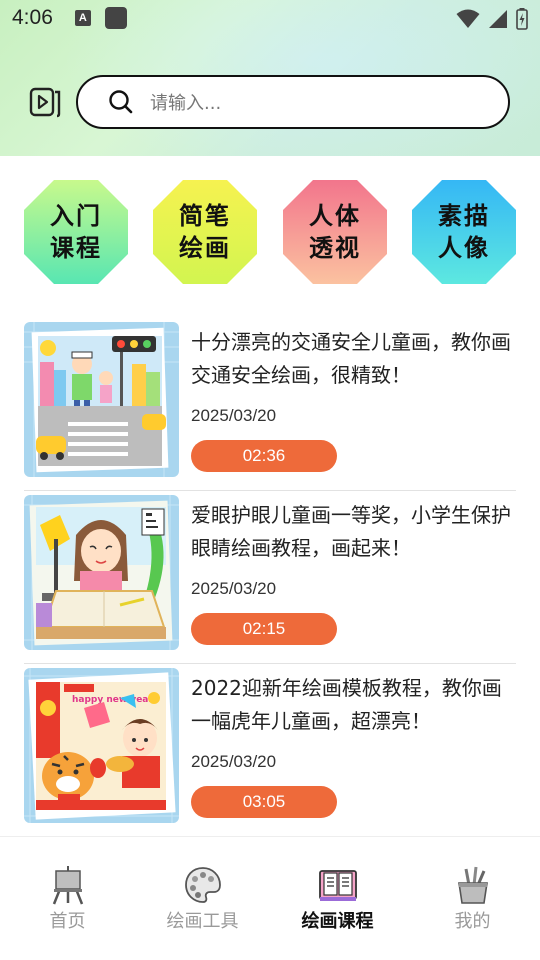 The width and height of the screenshot is (540, 960). Describe the element at coordinates (351, 531) in the screenshot. I see `video-title: 爱眼护眼儿童画一等奖，小学生保护眼睛绘画教程，画起来！` at that location.